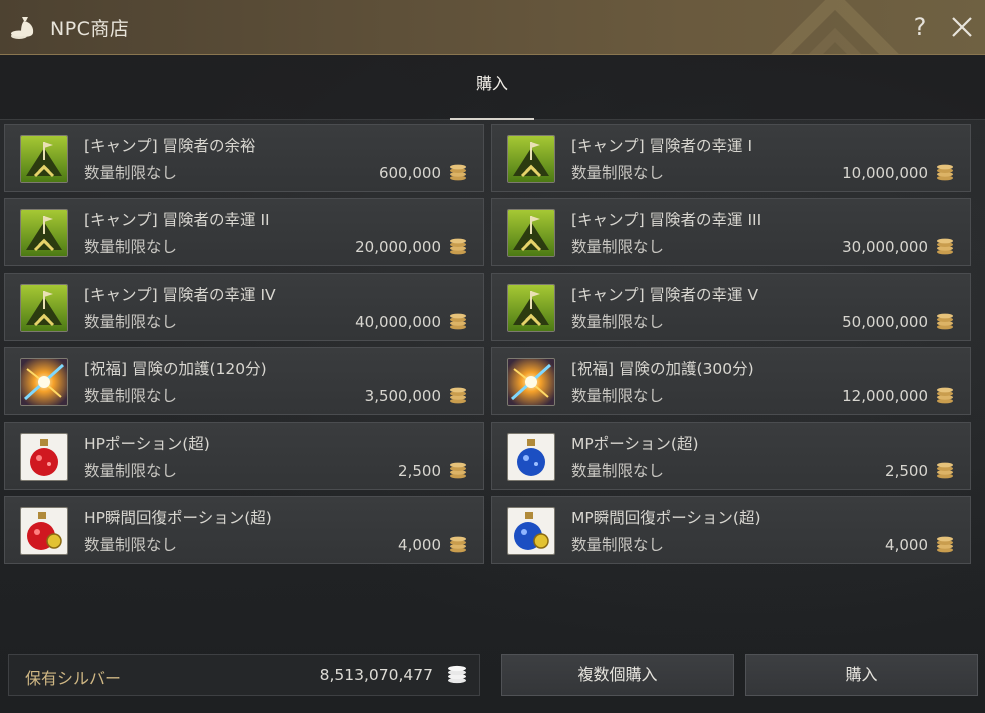 This screenshot has width=985, height=713. Describe the element at coordinates (147, 443) in the screenshot. I see `item-name: HPポーション(超)` at that location.